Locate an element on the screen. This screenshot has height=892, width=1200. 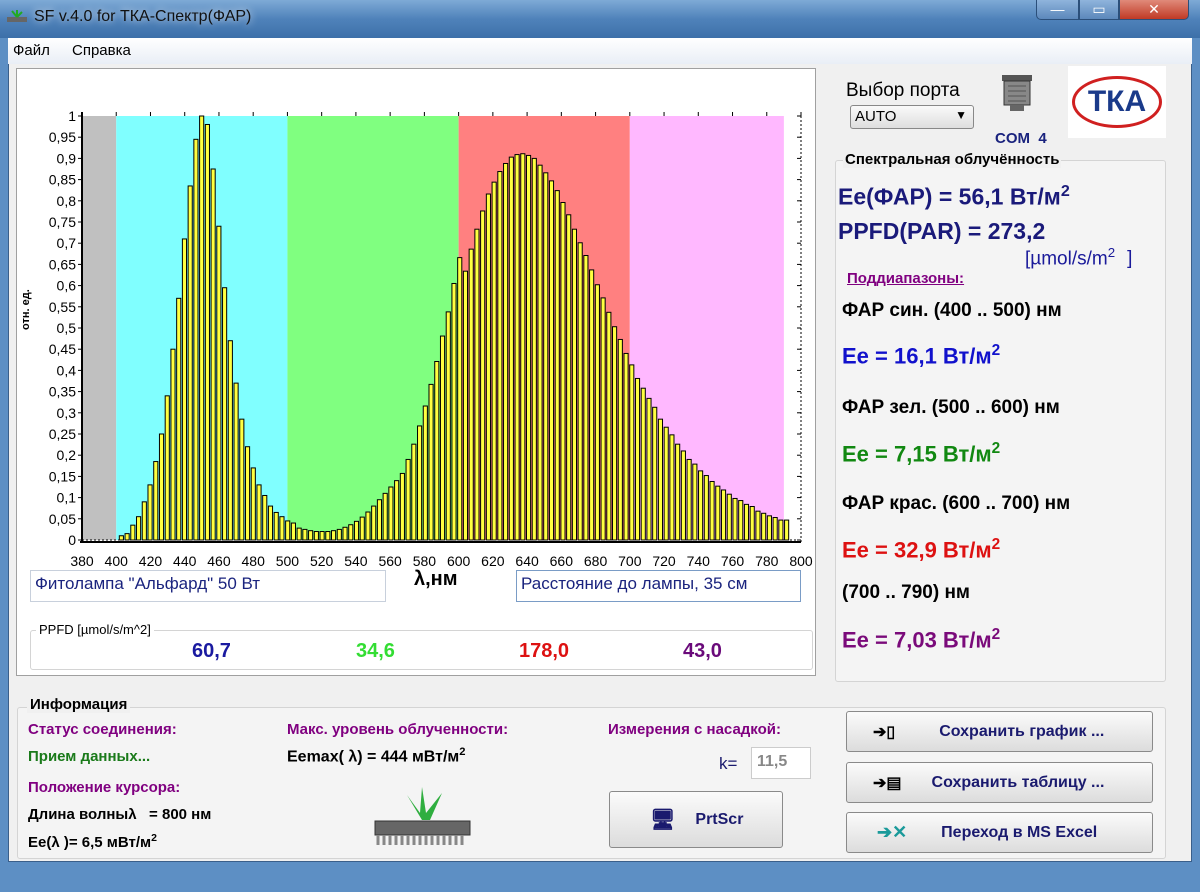
x-tick-label: 560 is located at coordinates (390, 560).